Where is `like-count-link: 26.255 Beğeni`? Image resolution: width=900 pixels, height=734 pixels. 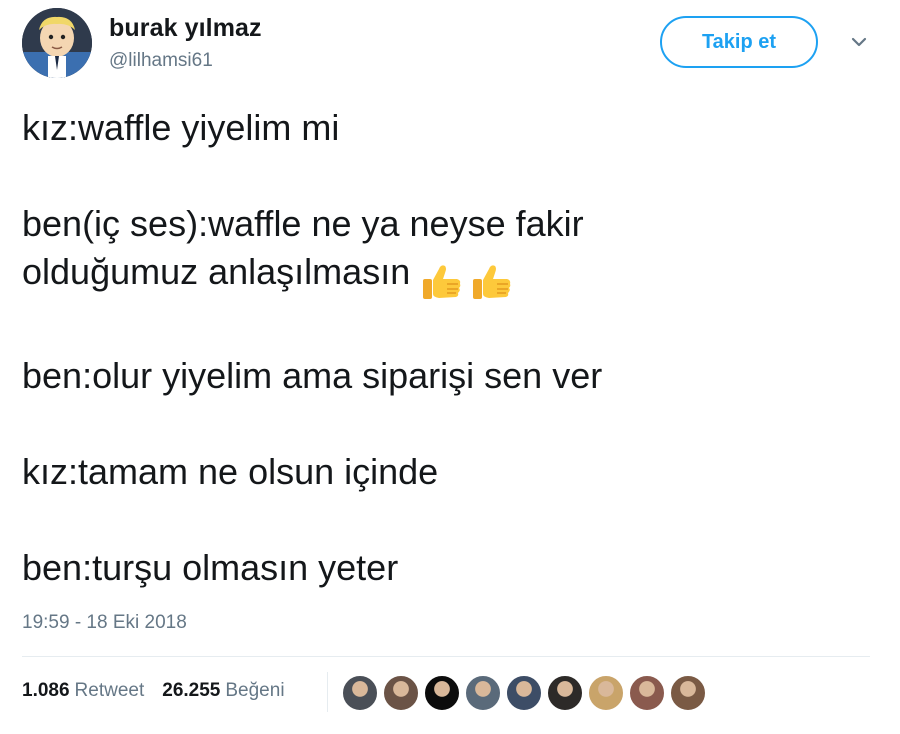
like-count-link: 26.255 Beğeni is located at coordinates (223, 691).